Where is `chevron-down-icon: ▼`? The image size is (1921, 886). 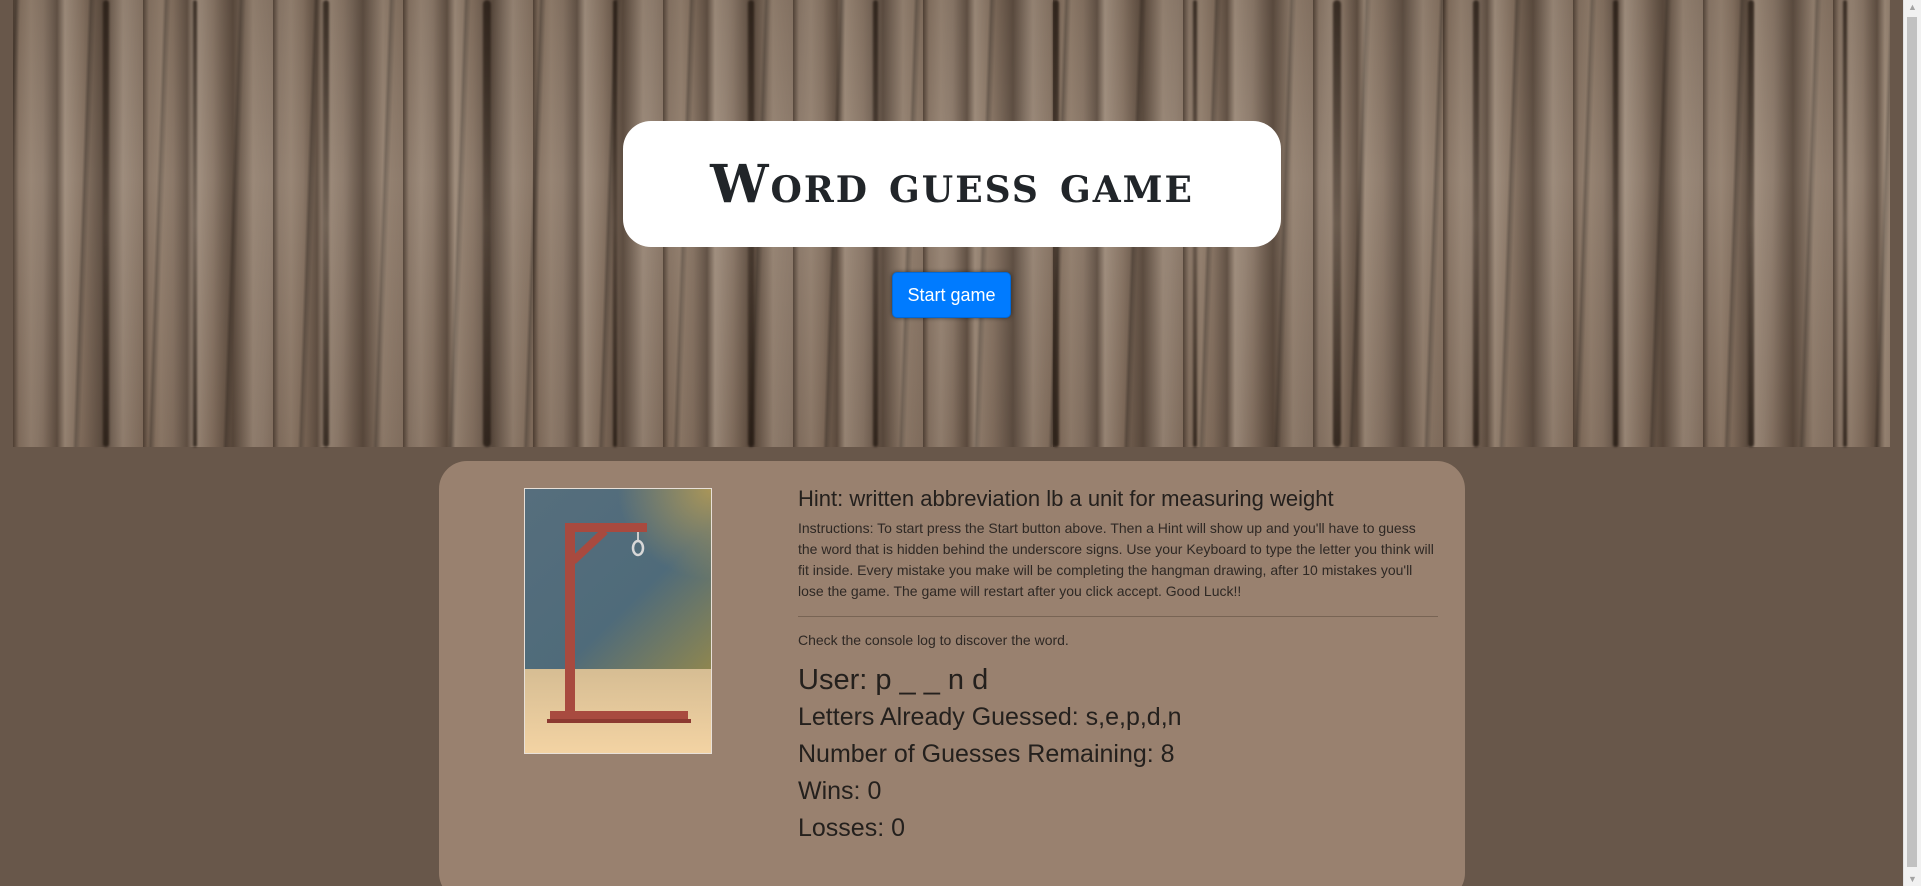 chevron-down-icon: ▼ is located at coordinates (1912, 879).